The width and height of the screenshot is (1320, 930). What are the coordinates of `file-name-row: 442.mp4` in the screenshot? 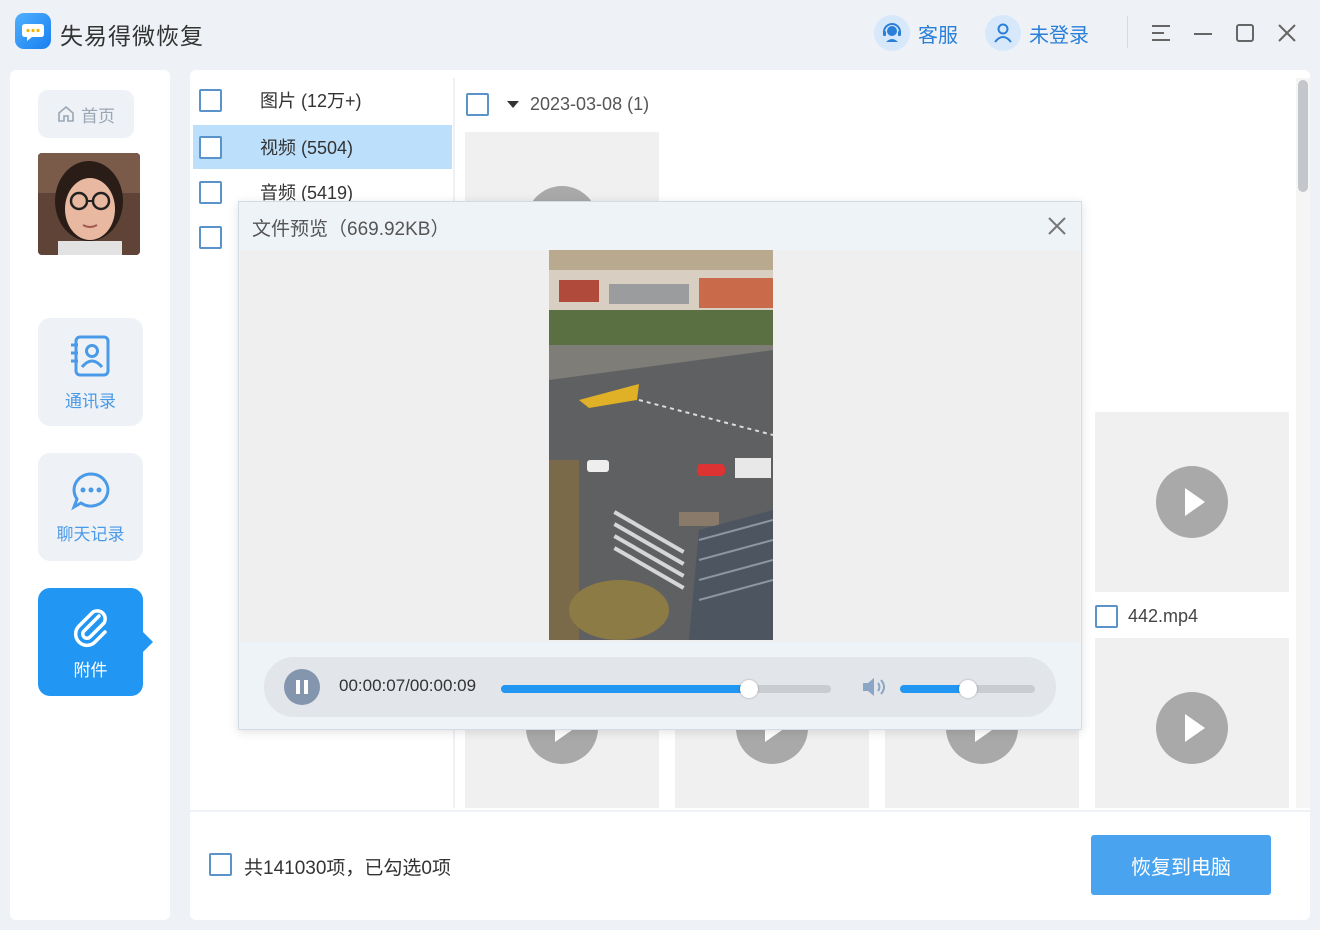 It's located at (1146, 616).